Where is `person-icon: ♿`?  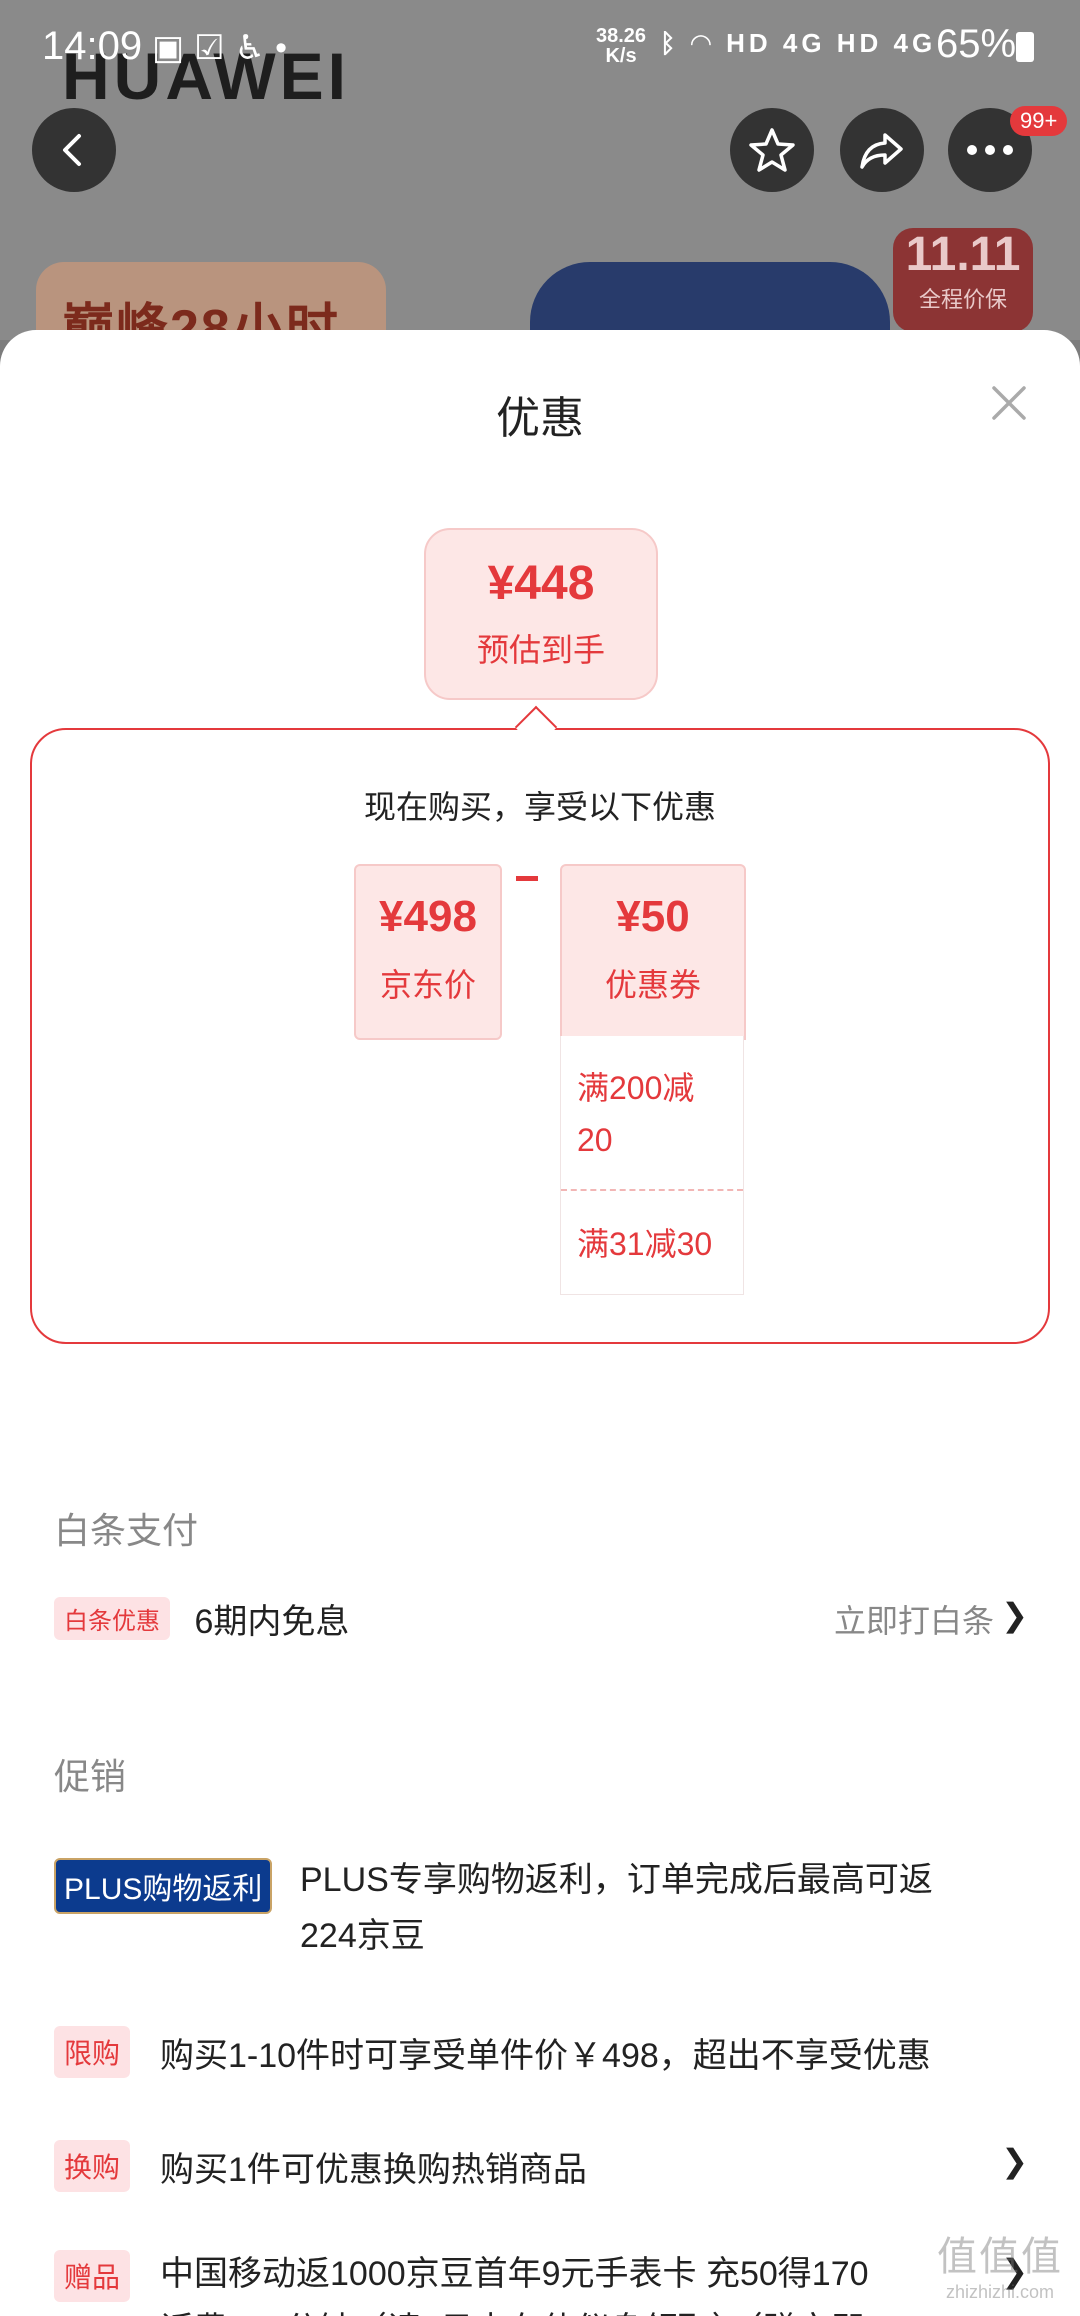
person-icon: ♿ is located at coordinates (255, 48).